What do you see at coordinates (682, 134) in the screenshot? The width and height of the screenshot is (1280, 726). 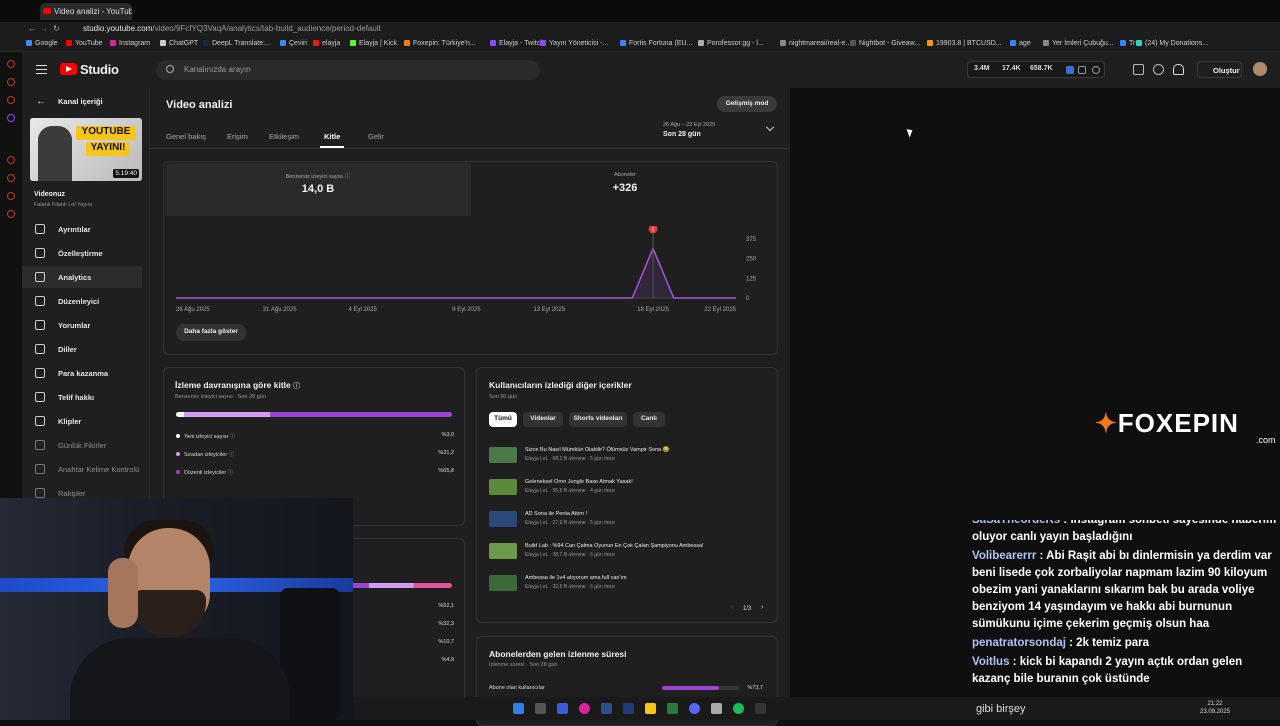 I see `date-select: Son 28 gün` at bounding box center [682, 134].